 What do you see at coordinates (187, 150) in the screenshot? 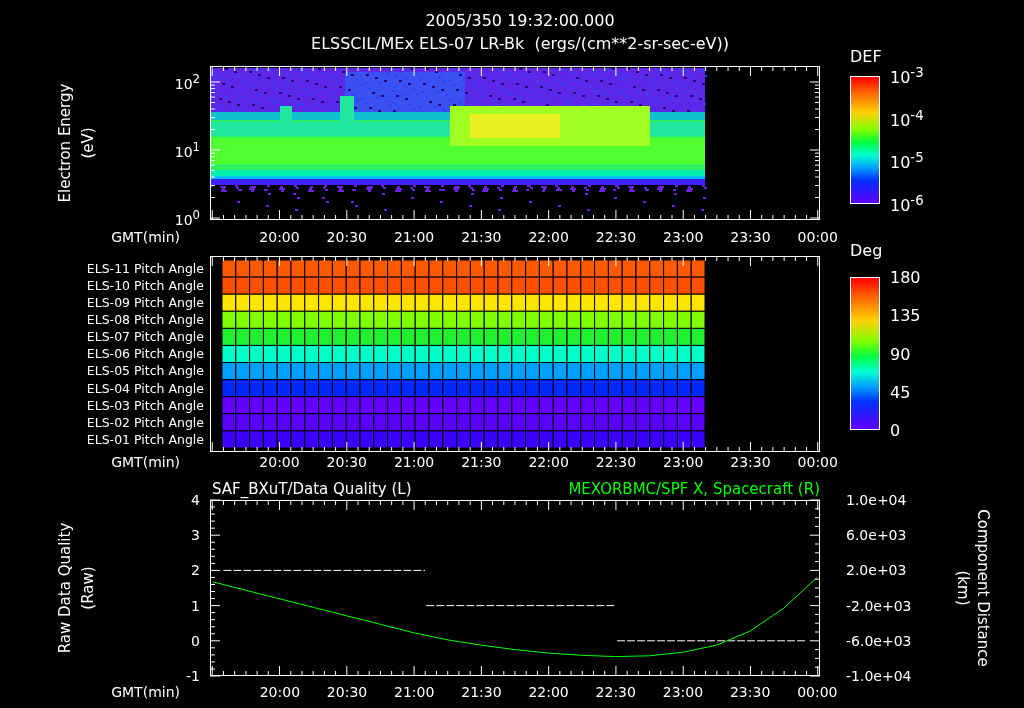
I see `tick-label: 10$^{1}$` at bounding box center [187, 150].